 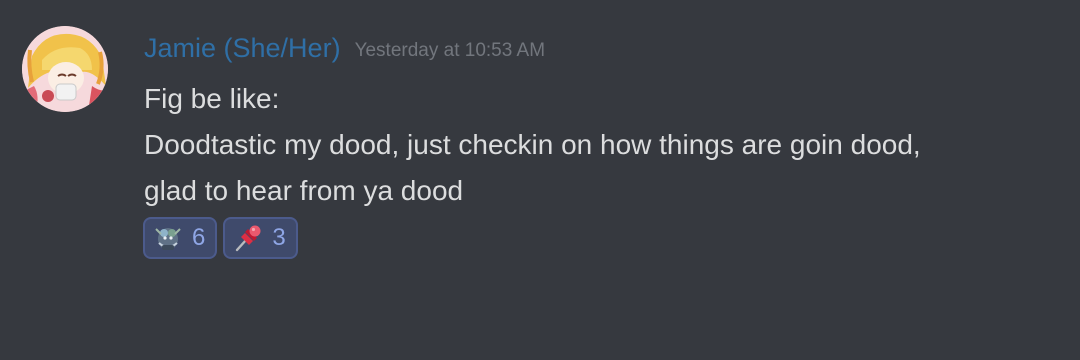 What do you see at coordinates (344, 48) in the screenshot?
I see `message-header: Jamie (She/Her) Yesterday at 10:53 AM` at bounding box center [344, 48].